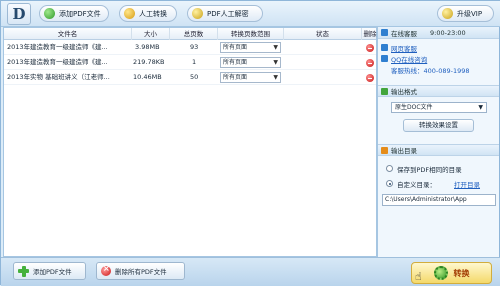 The height and width of the screenshot is (286, 500). Describe the element at coordinates (129, 13) in the screenshot. I see `person-icon` at that location.